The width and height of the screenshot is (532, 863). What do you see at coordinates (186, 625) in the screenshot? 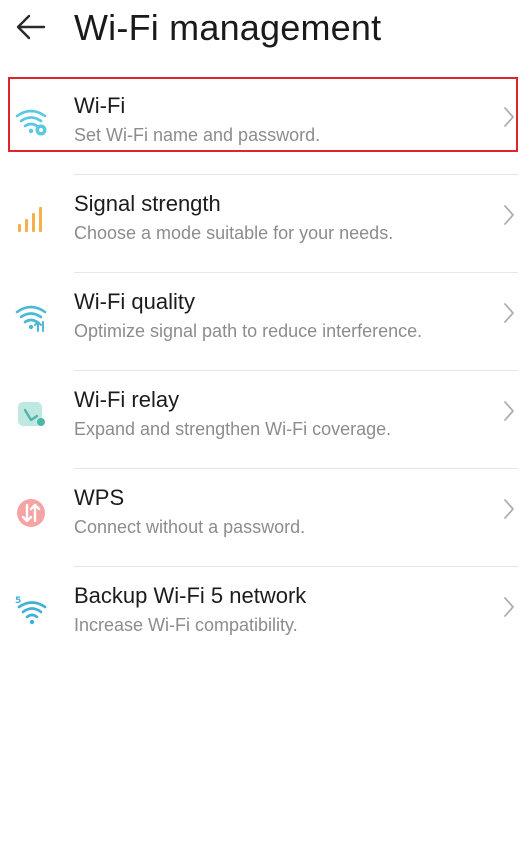
I see `item-subtitle: Increase Wi-Fi compatibility.` at bounding box center [186, 625].